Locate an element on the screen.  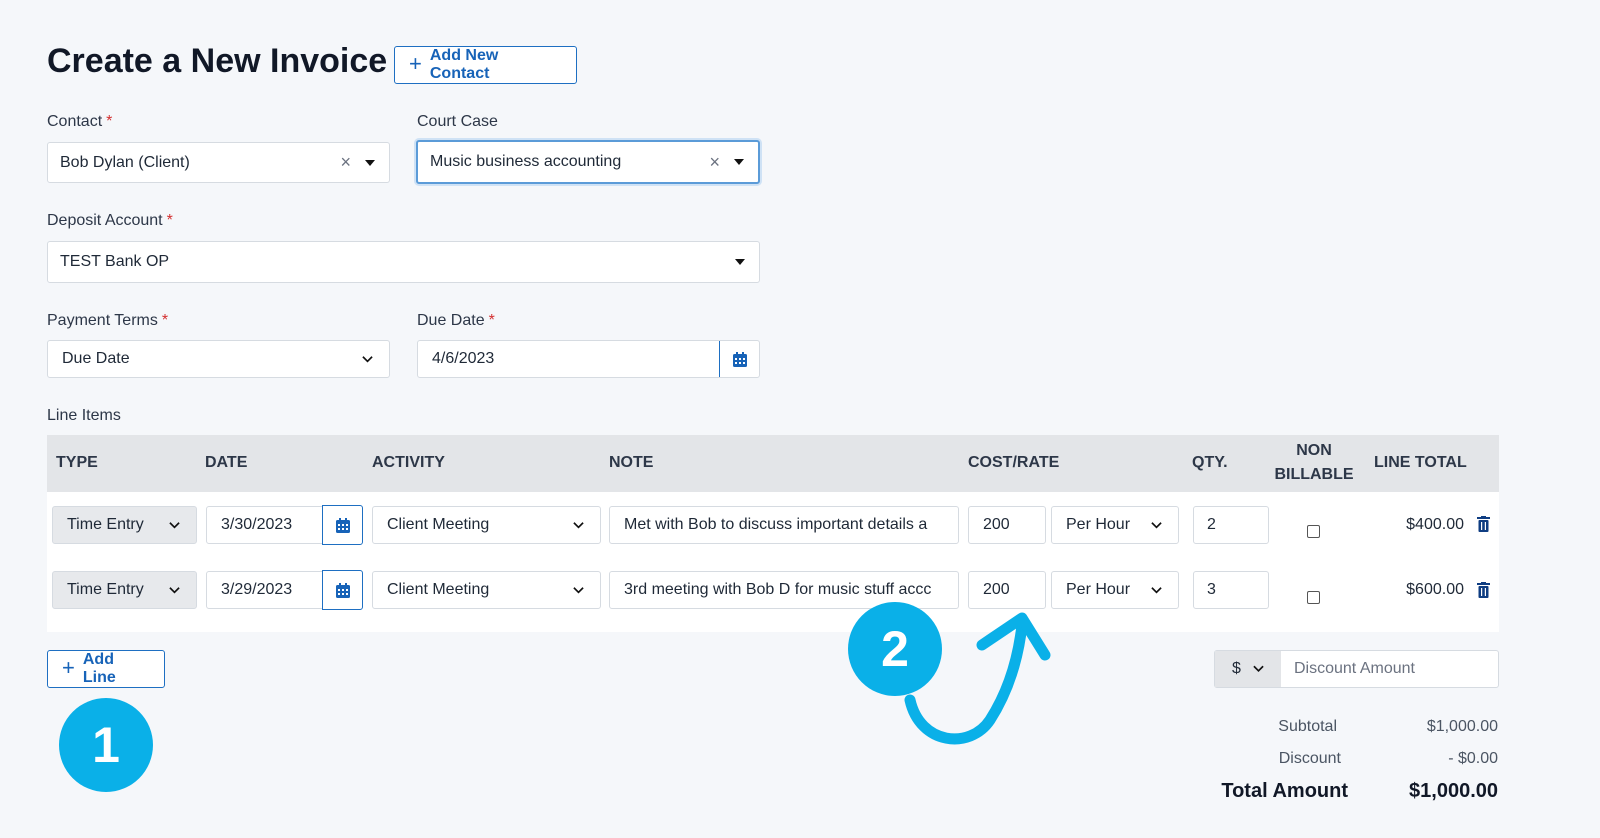
currency-select: $ is located at coordinates (1248, 669).